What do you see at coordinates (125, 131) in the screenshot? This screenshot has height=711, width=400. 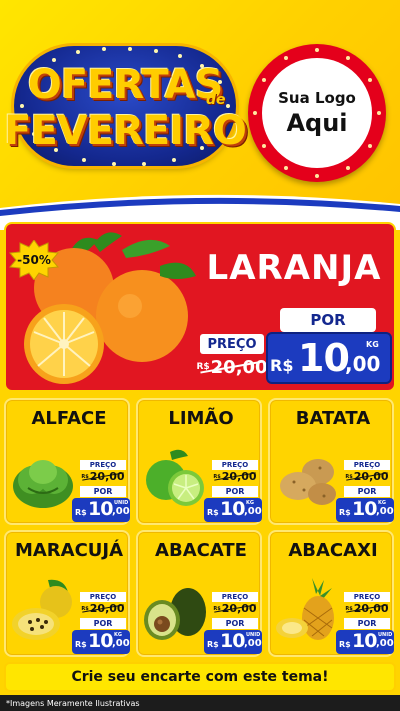 I see `title-fevereiro: FEVEREIRO` at bounding box center [125, 131].